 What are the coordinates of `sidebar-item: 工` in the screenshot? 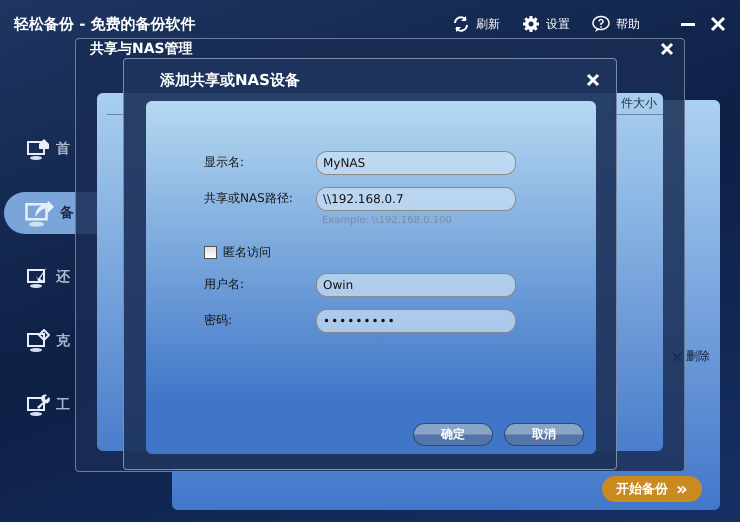 It's located at (52, 405).